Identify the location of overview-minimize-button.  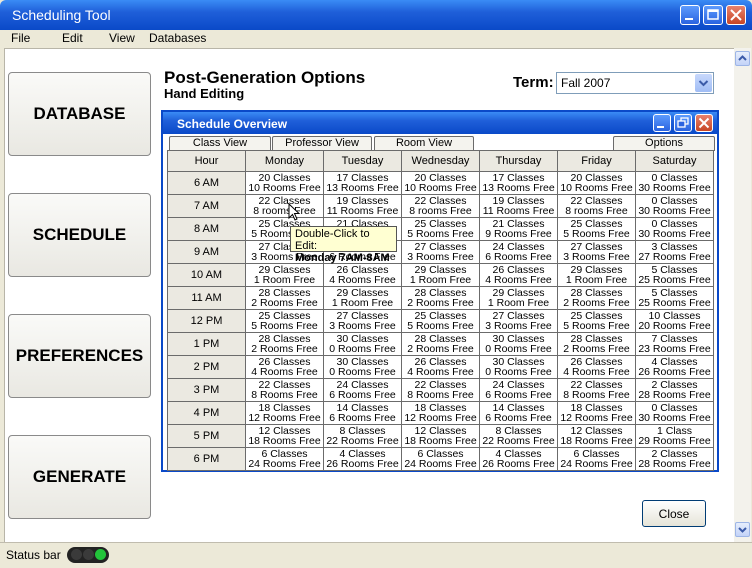
(662, 123).